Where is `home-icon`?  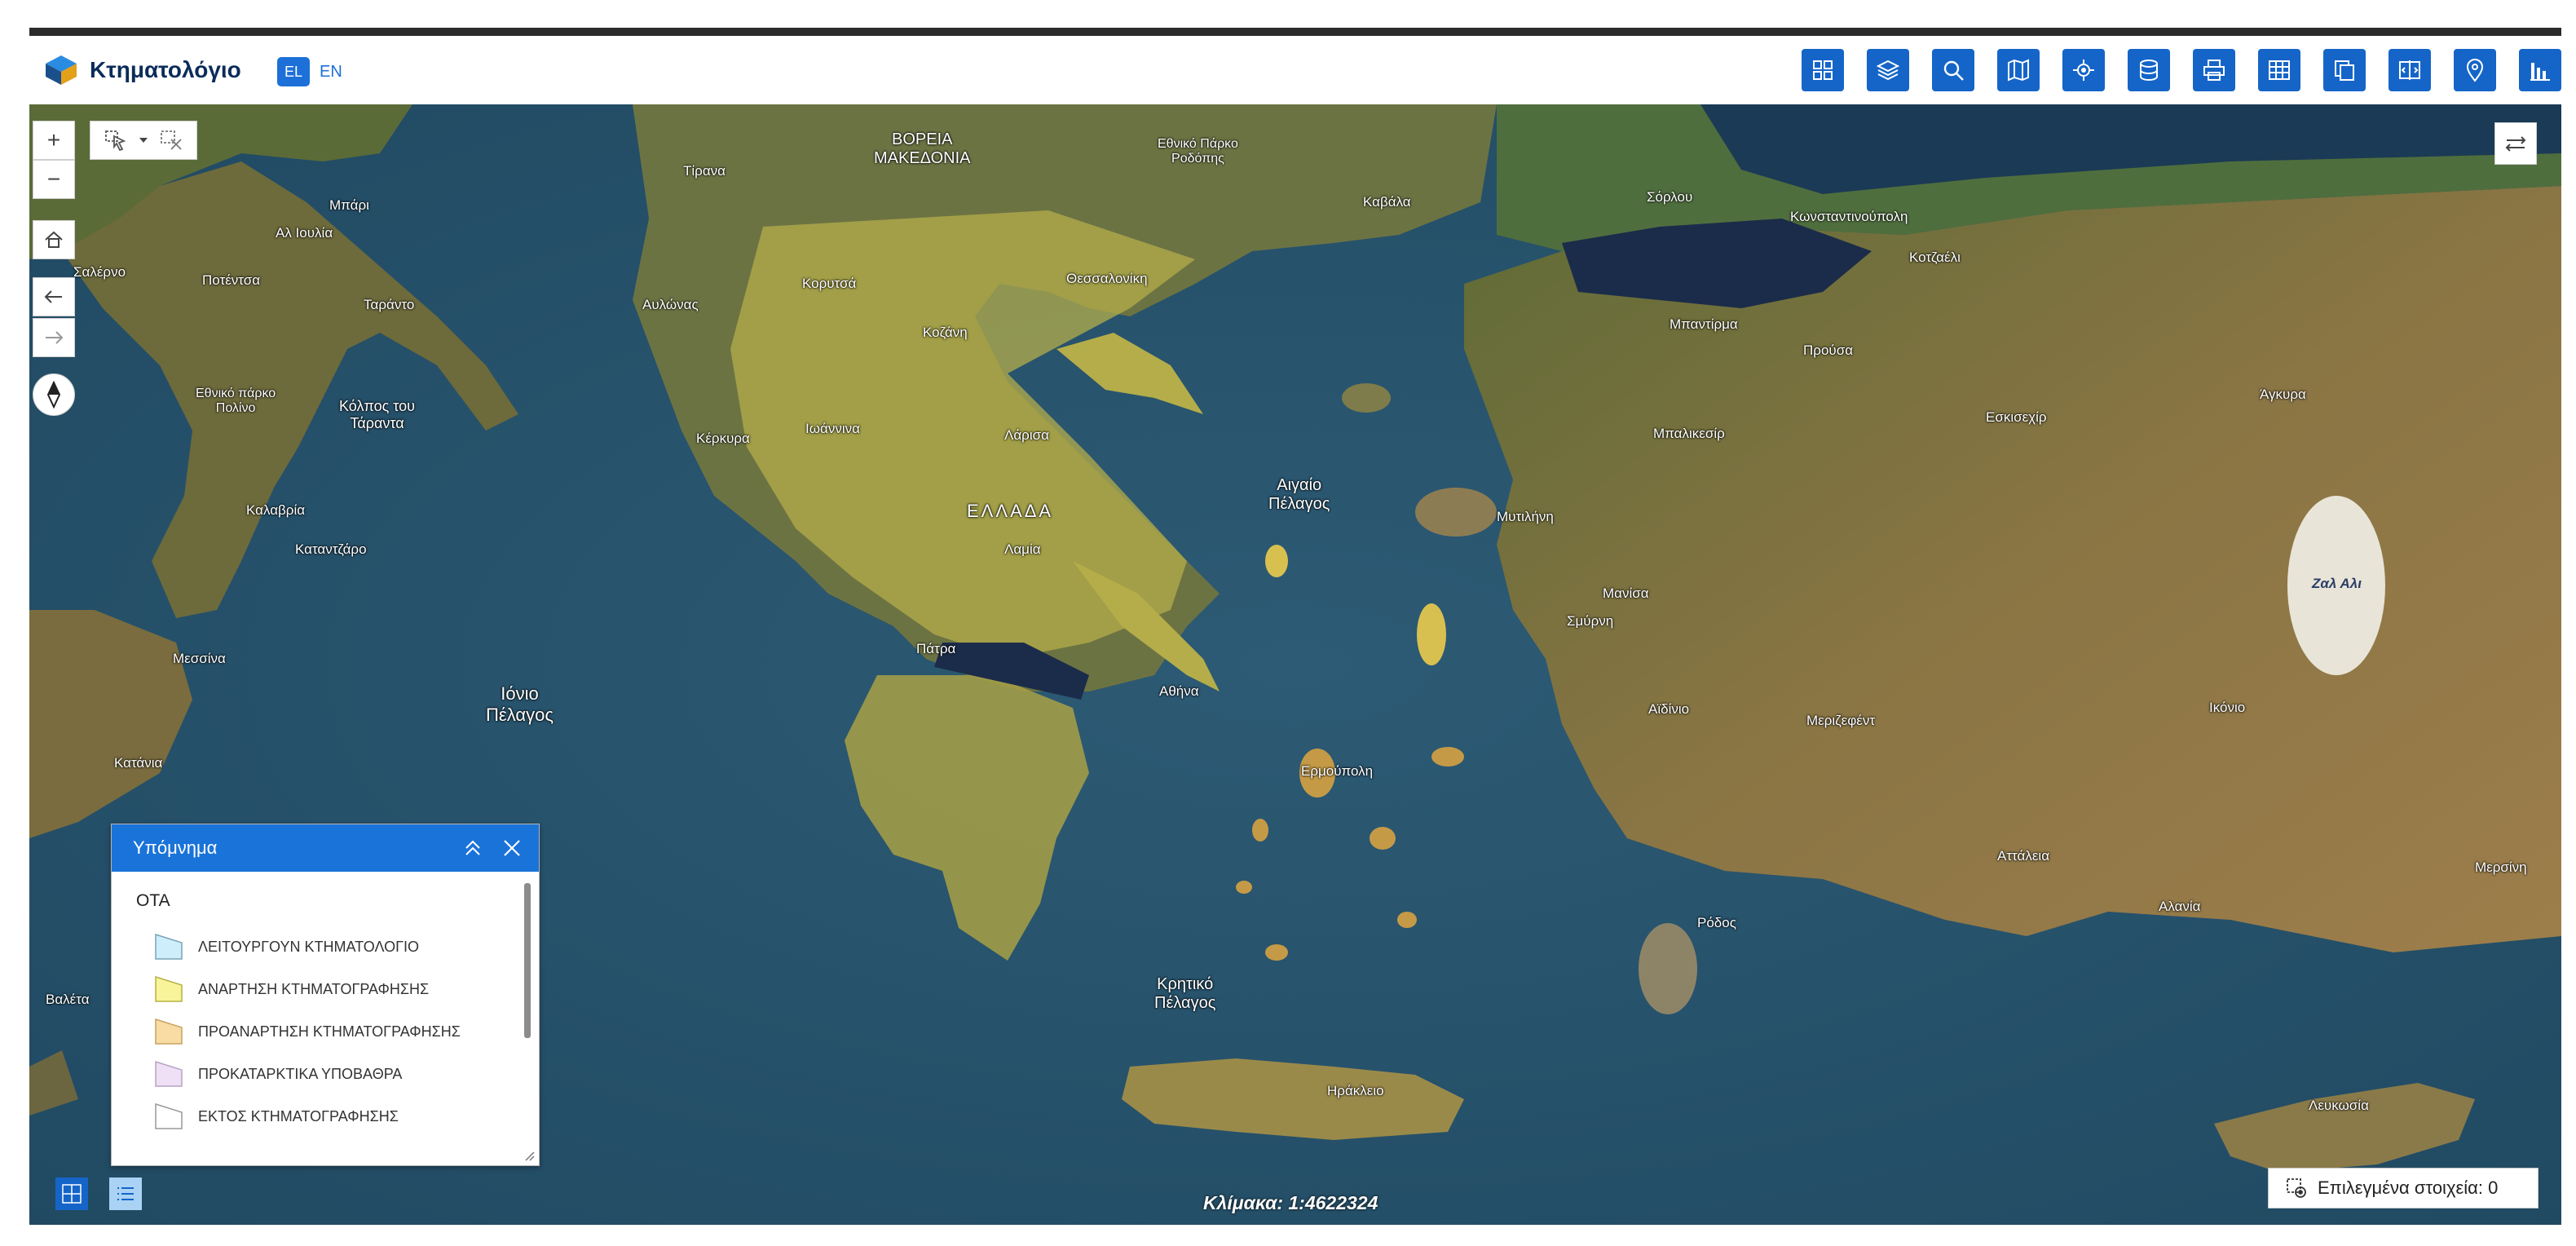
home-icon is located at coordinates (54, 239).